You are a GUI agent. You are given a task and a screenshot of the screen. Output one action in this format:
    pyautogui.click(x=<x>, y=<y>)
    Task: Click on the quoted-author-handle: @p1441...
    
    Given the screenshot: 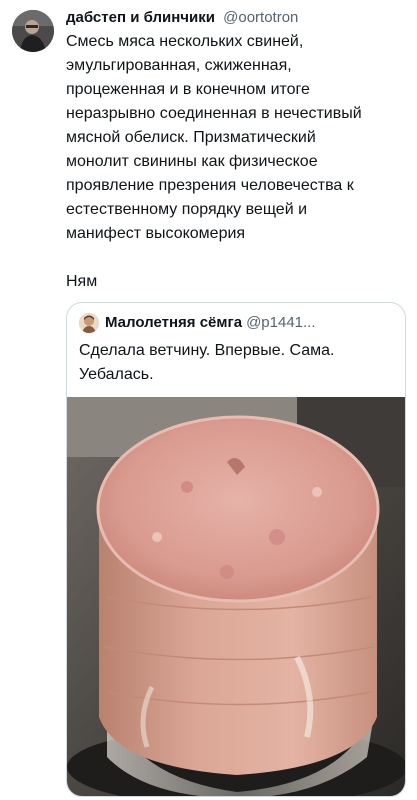 What is the action you would take?
    pyautogui.click(x=281, y=322)
    